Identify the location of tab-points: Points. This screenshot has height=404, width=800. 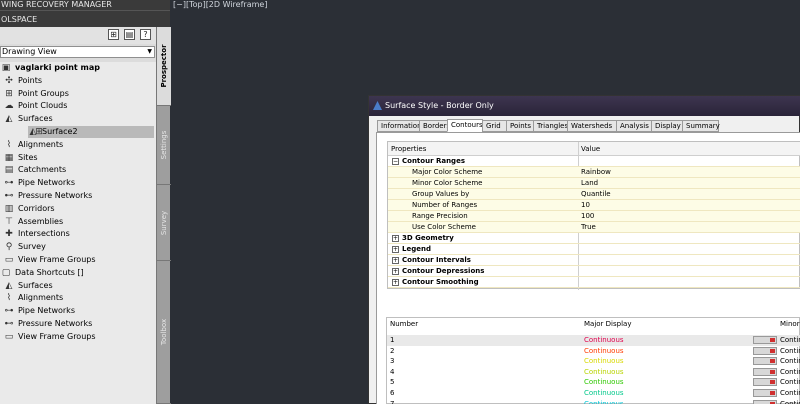
(520, 126).